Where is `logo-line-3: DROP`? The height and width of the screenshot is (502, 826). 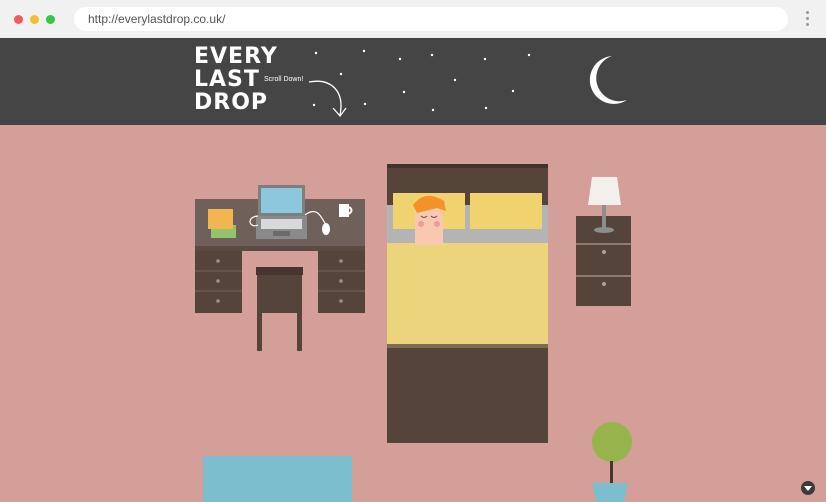
logo-line-3: DROP is located at coordinates (231, 102).